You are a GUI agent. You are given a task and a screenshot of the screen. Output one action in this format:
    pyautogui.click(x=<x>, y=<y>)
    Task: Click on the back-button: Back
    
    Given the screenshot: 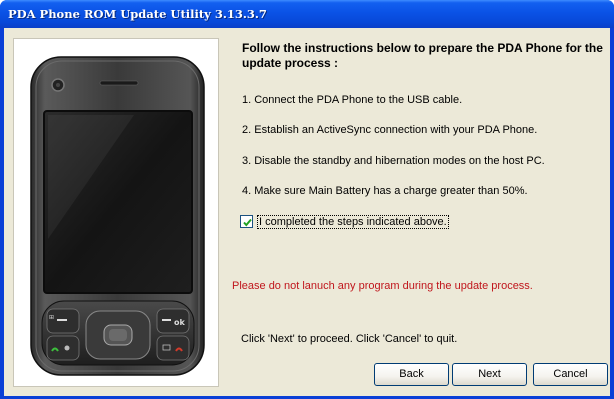 What is the action you would take?
    pyautogui.click(x=411, y=374)
    